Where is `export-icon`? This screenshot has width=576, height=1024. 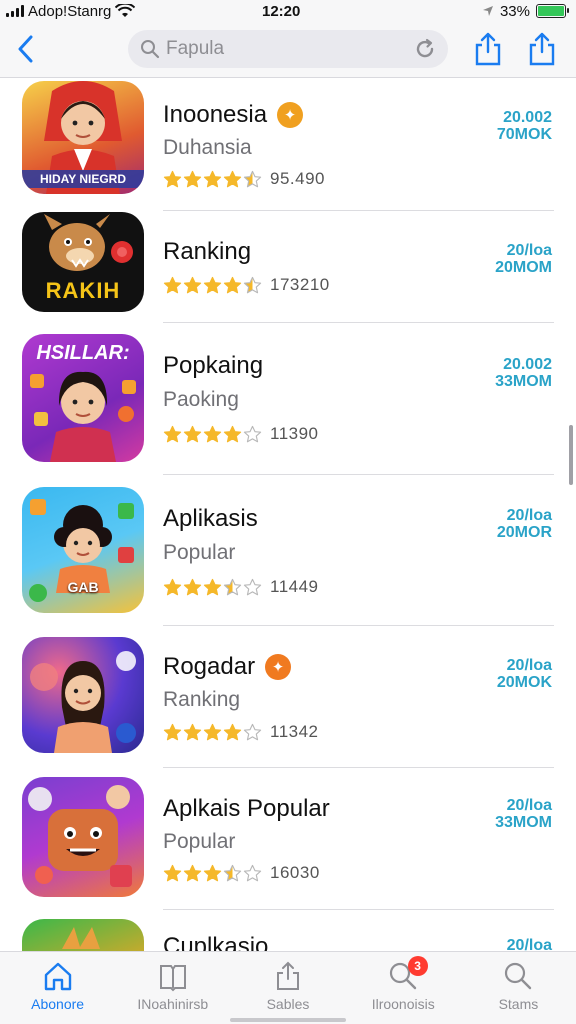
export-icon is located at coordinates (542, 49).